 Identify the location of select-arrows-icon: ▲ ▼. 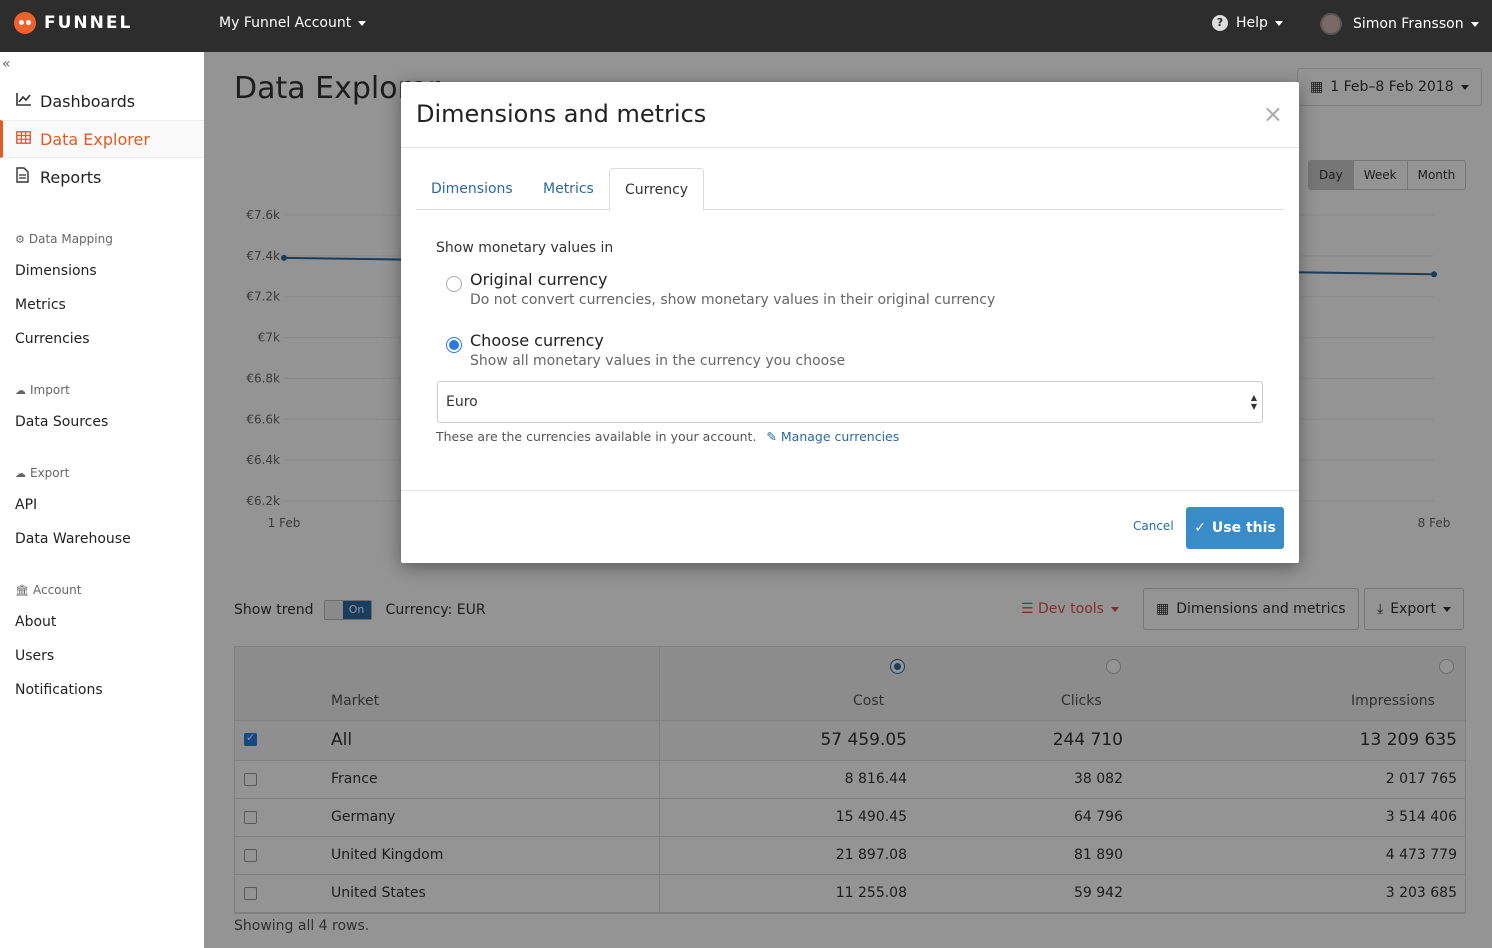
(1253, 402).